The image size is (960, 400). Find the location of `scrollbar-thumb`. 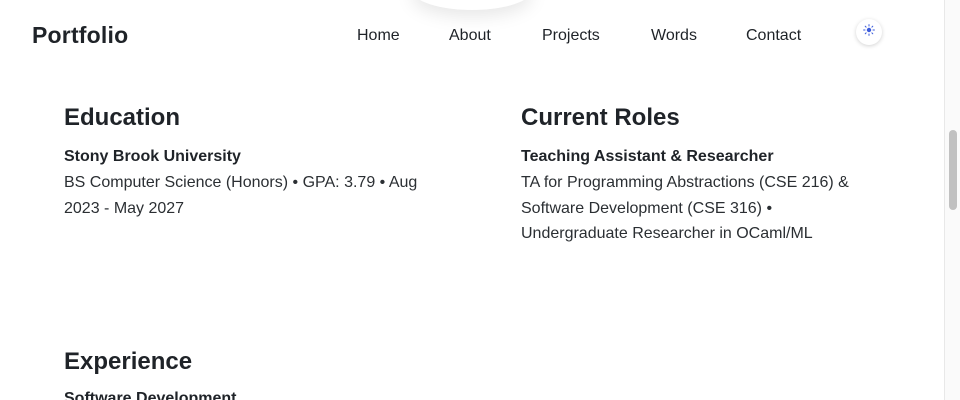

scrollbar-thumb is located at coordinates (953, 170).